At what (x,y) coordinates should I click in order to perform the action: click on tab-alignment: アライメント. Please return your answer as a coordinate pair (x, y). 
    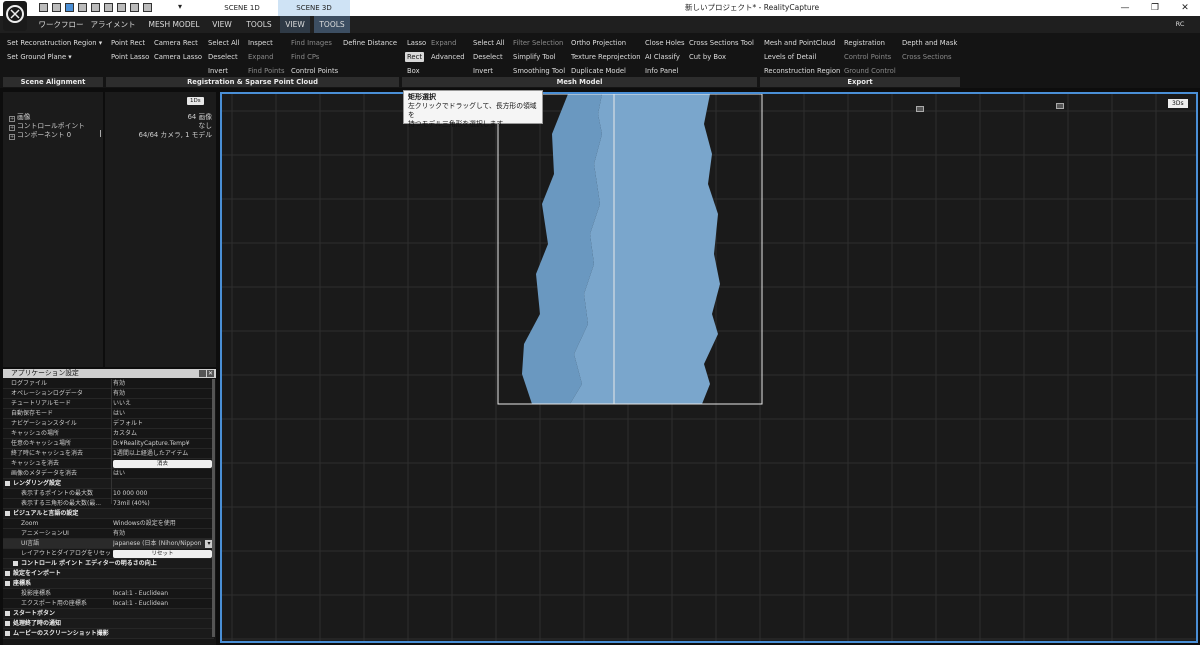
    Looking at the image, I should click on (113, 24).